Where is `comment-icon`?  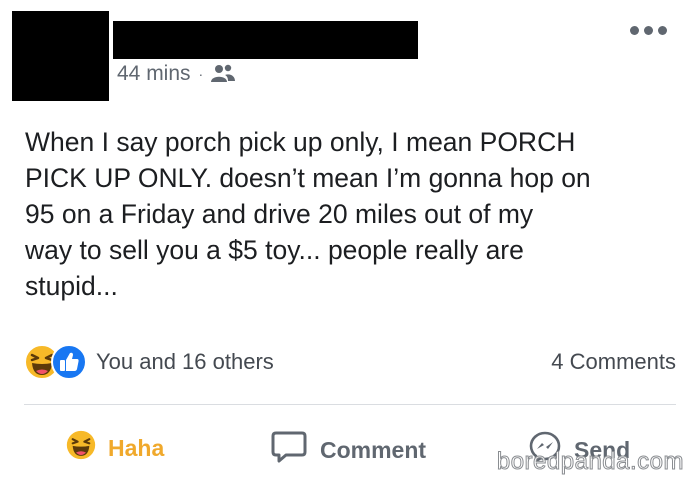
comment-icon is located at coordinates (289, 450).